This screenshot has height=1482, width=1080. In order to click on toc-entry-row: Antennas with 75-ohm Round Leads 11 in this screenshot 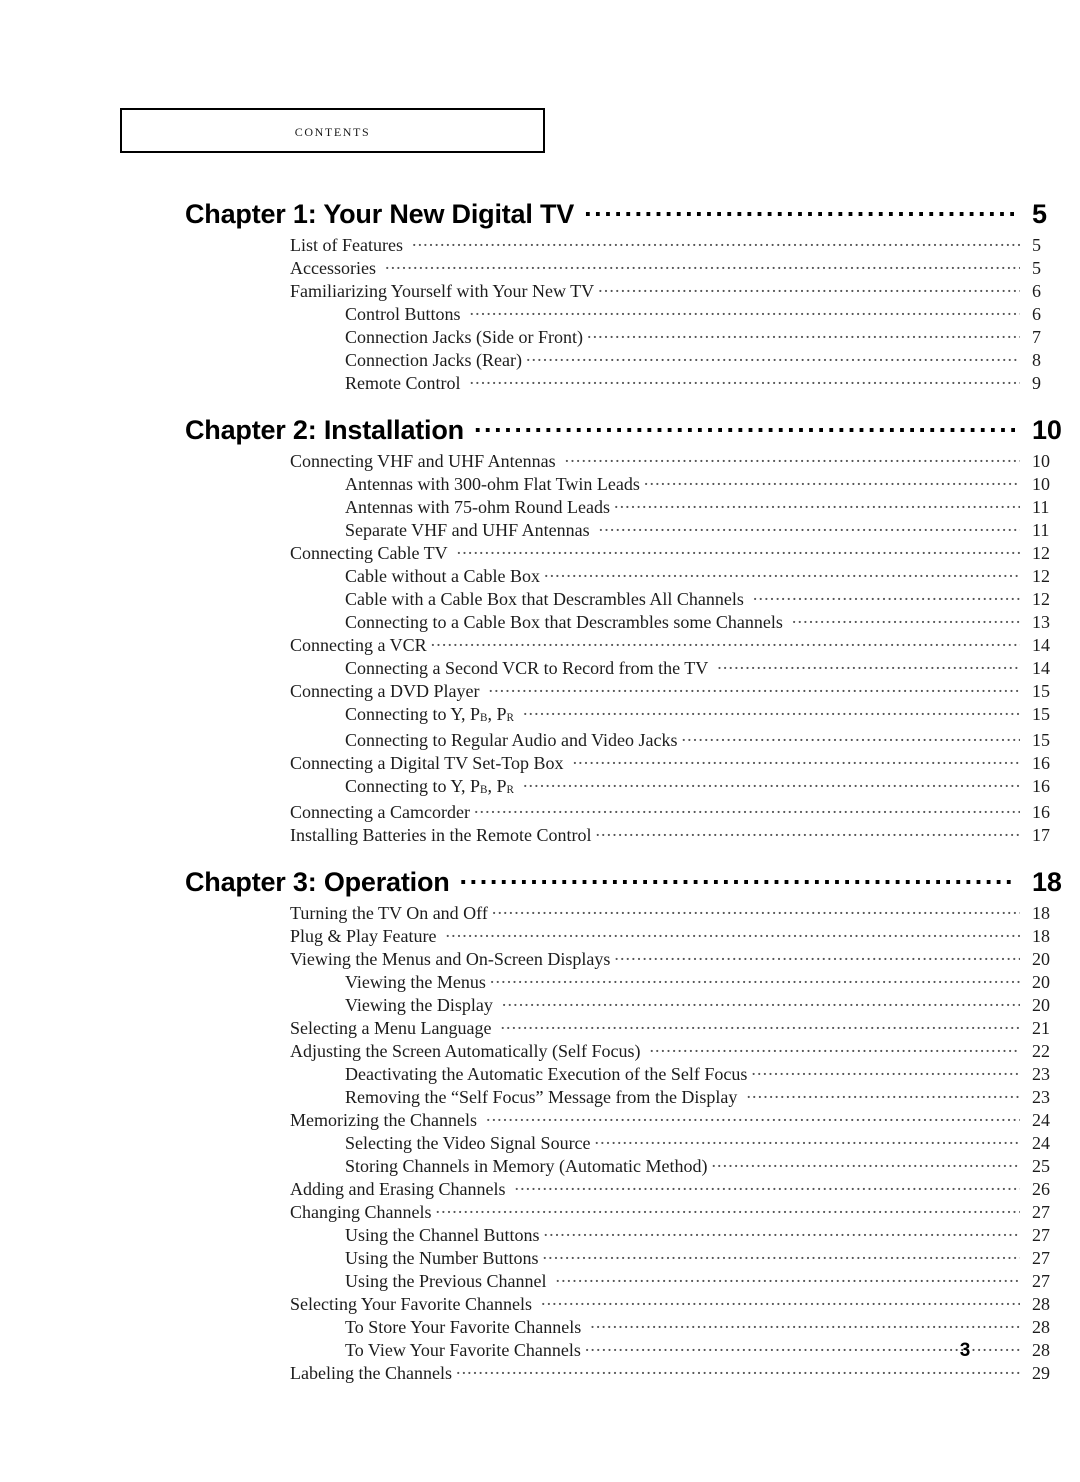, I will do `click(540, 506)`.